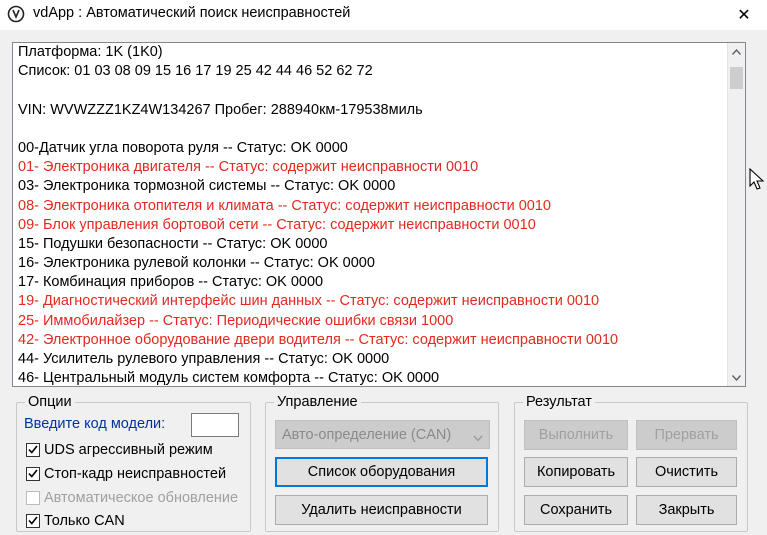  Describe the element at coordinates (381, 510) in the screenshot. I see `delete-faults-button: Удалить неисправности` at that location.